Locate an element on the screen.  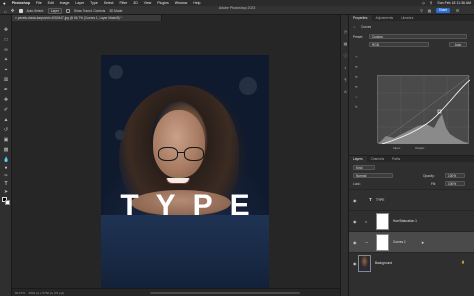
clone-stamp-tool-icon: ▲ is located at coordinates (6, 120).